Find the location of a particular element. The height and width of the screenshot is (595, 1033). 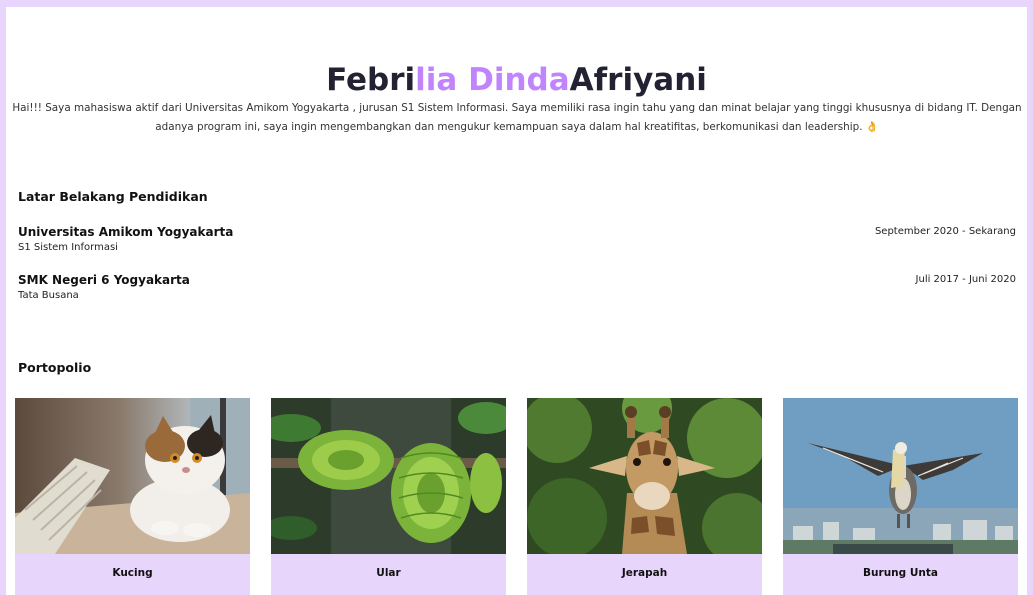

title-part-1: Febri is located at coordinates (371, 80).